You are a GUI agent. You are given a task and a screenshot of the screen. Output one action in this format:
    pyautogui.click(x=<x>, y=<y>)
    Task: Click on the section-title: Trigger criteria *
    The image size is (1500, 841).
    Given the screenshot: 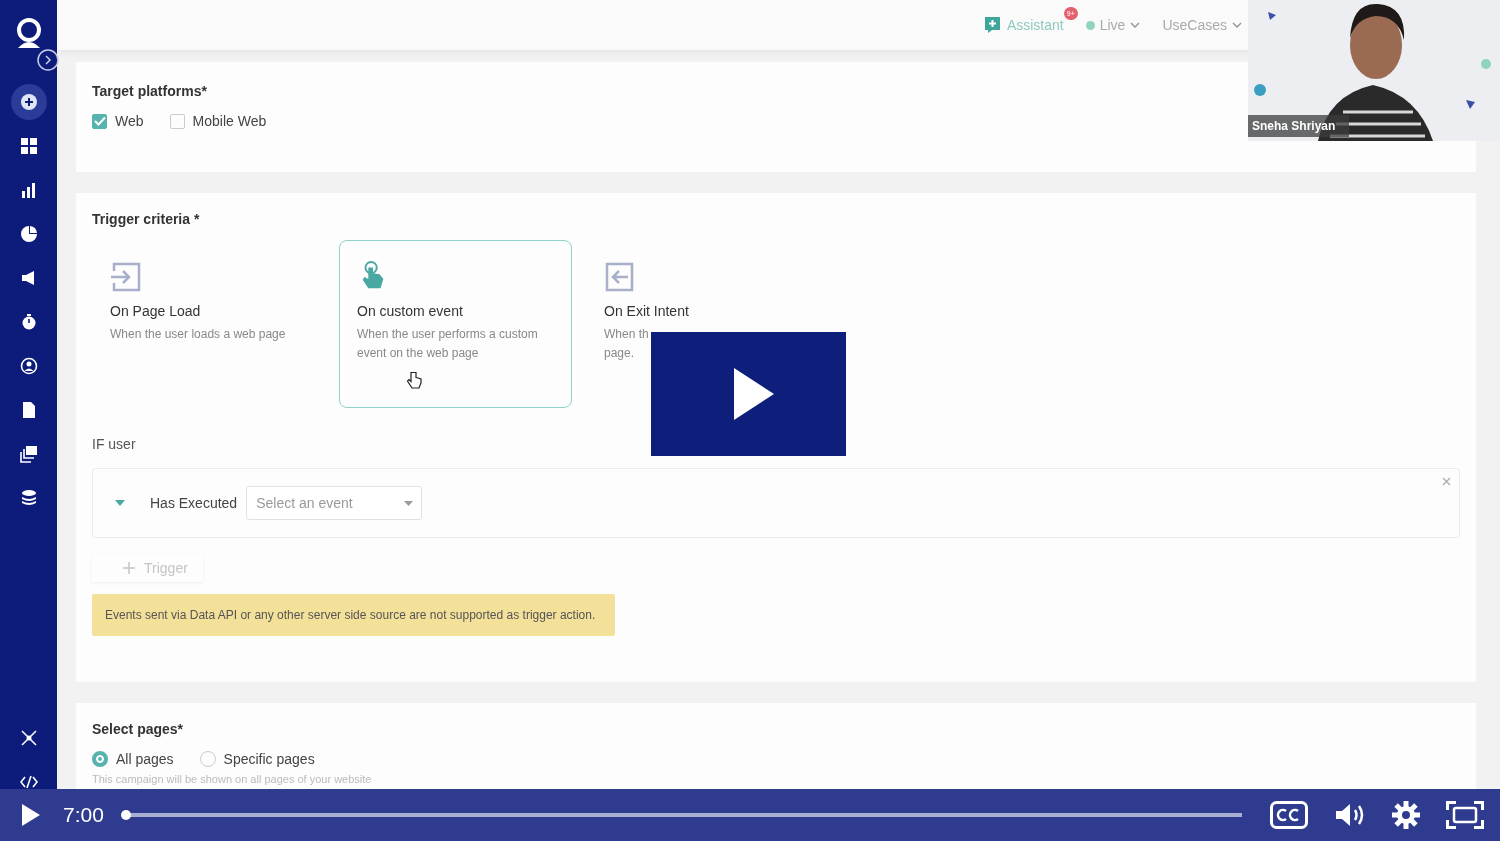 What is the action you would take?
    pyautogui.click(x=146, y=219)
    